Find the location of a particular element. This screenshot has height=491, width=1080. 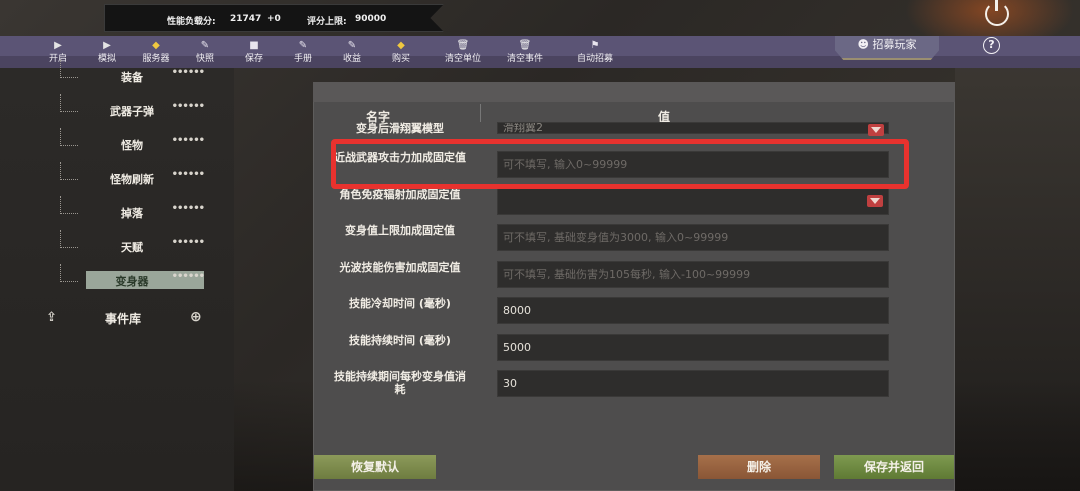

radiation-immunity-dropdown is located at coordinates (693, 201).